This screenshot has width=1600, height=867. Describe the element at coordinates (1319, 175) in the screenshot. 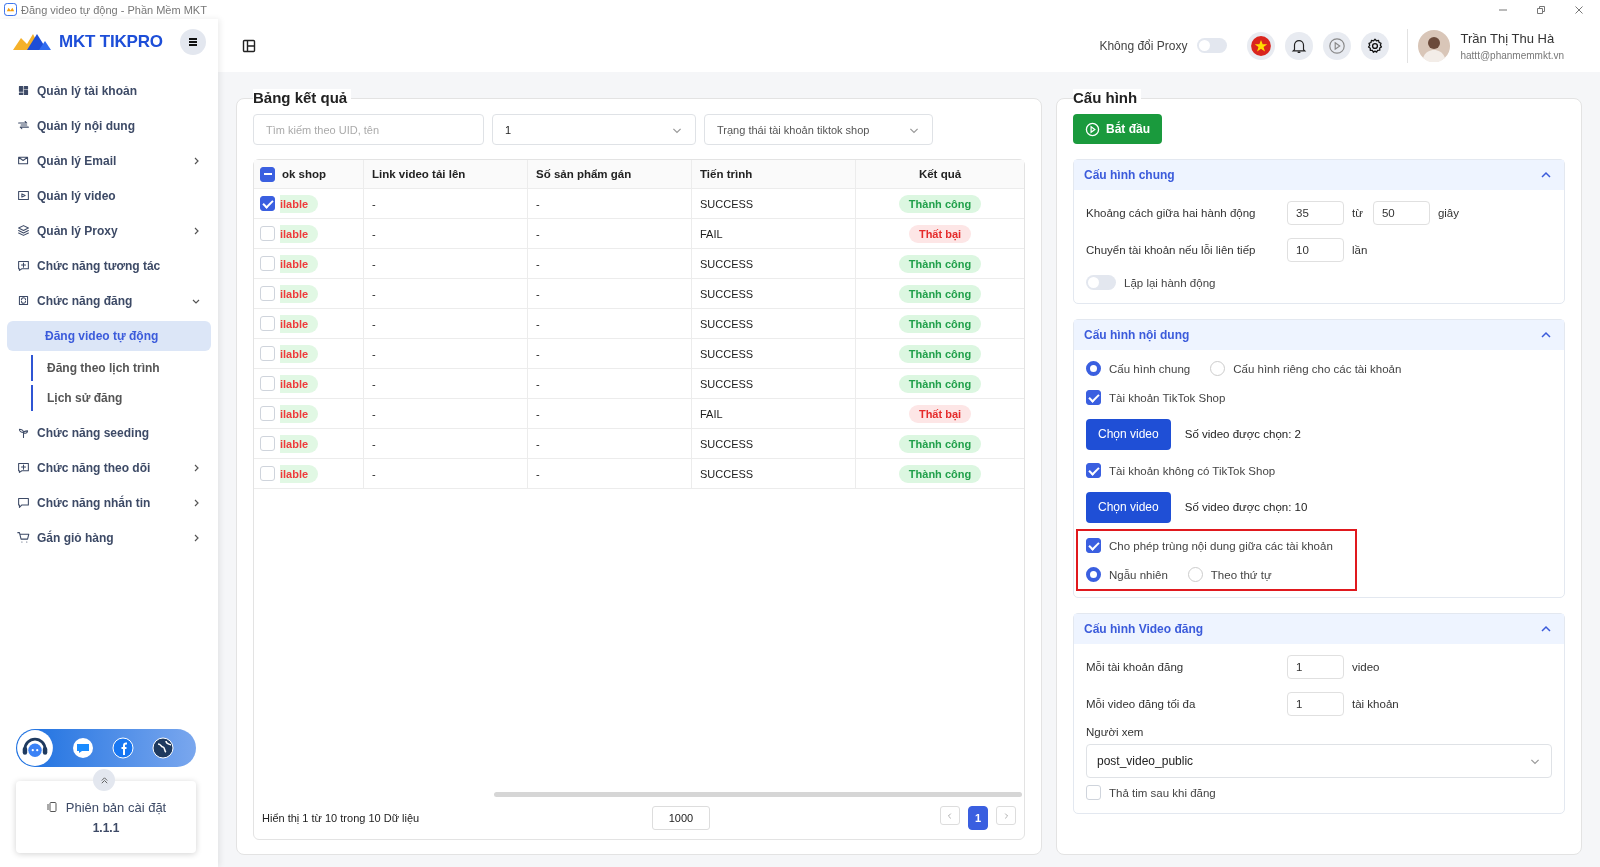

I see `section-header: Cấu hình chung` at that location.